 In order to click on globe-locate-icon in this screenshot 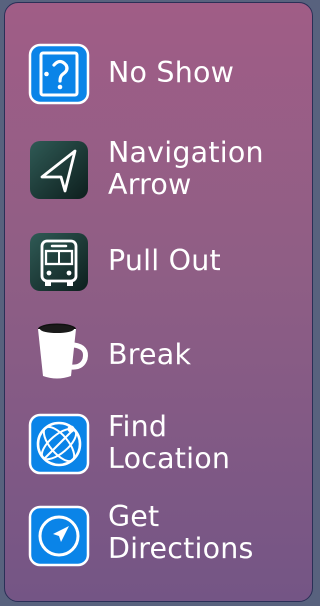, I will do `click(59, 444)`.